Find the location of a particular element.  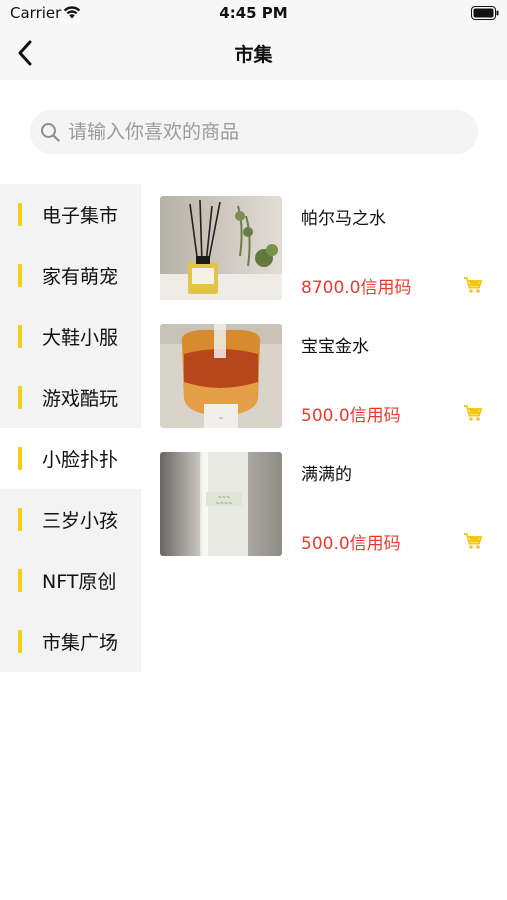

sidebar-item-pets: 家有萌宠 is located at coordinates (70, 275).